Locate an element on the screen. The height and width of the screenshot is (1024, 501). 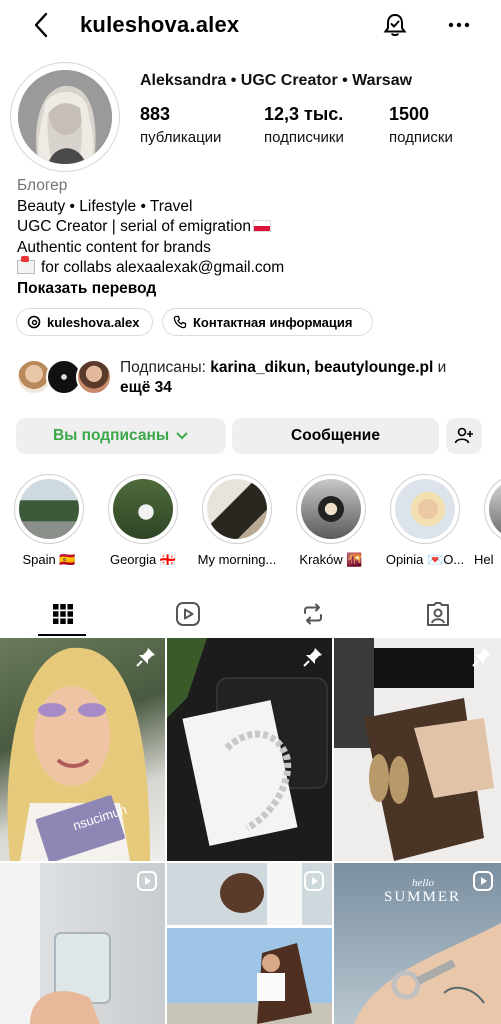
bio-line: Authentic content for brands is located at coordinates (114, 247).